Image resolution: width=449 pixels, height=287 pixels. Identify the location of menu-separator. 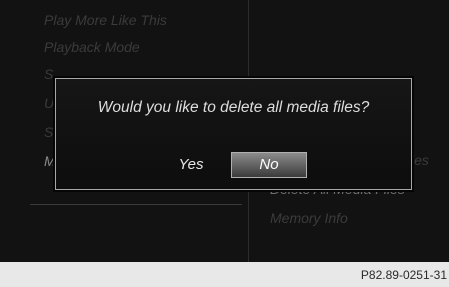
(136, 204).